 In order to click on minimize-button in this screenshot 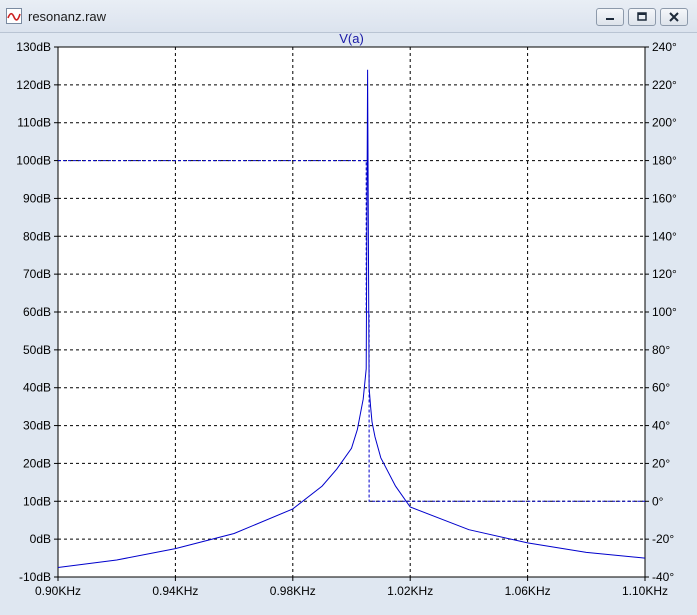, I will do `click(610, 17)`.